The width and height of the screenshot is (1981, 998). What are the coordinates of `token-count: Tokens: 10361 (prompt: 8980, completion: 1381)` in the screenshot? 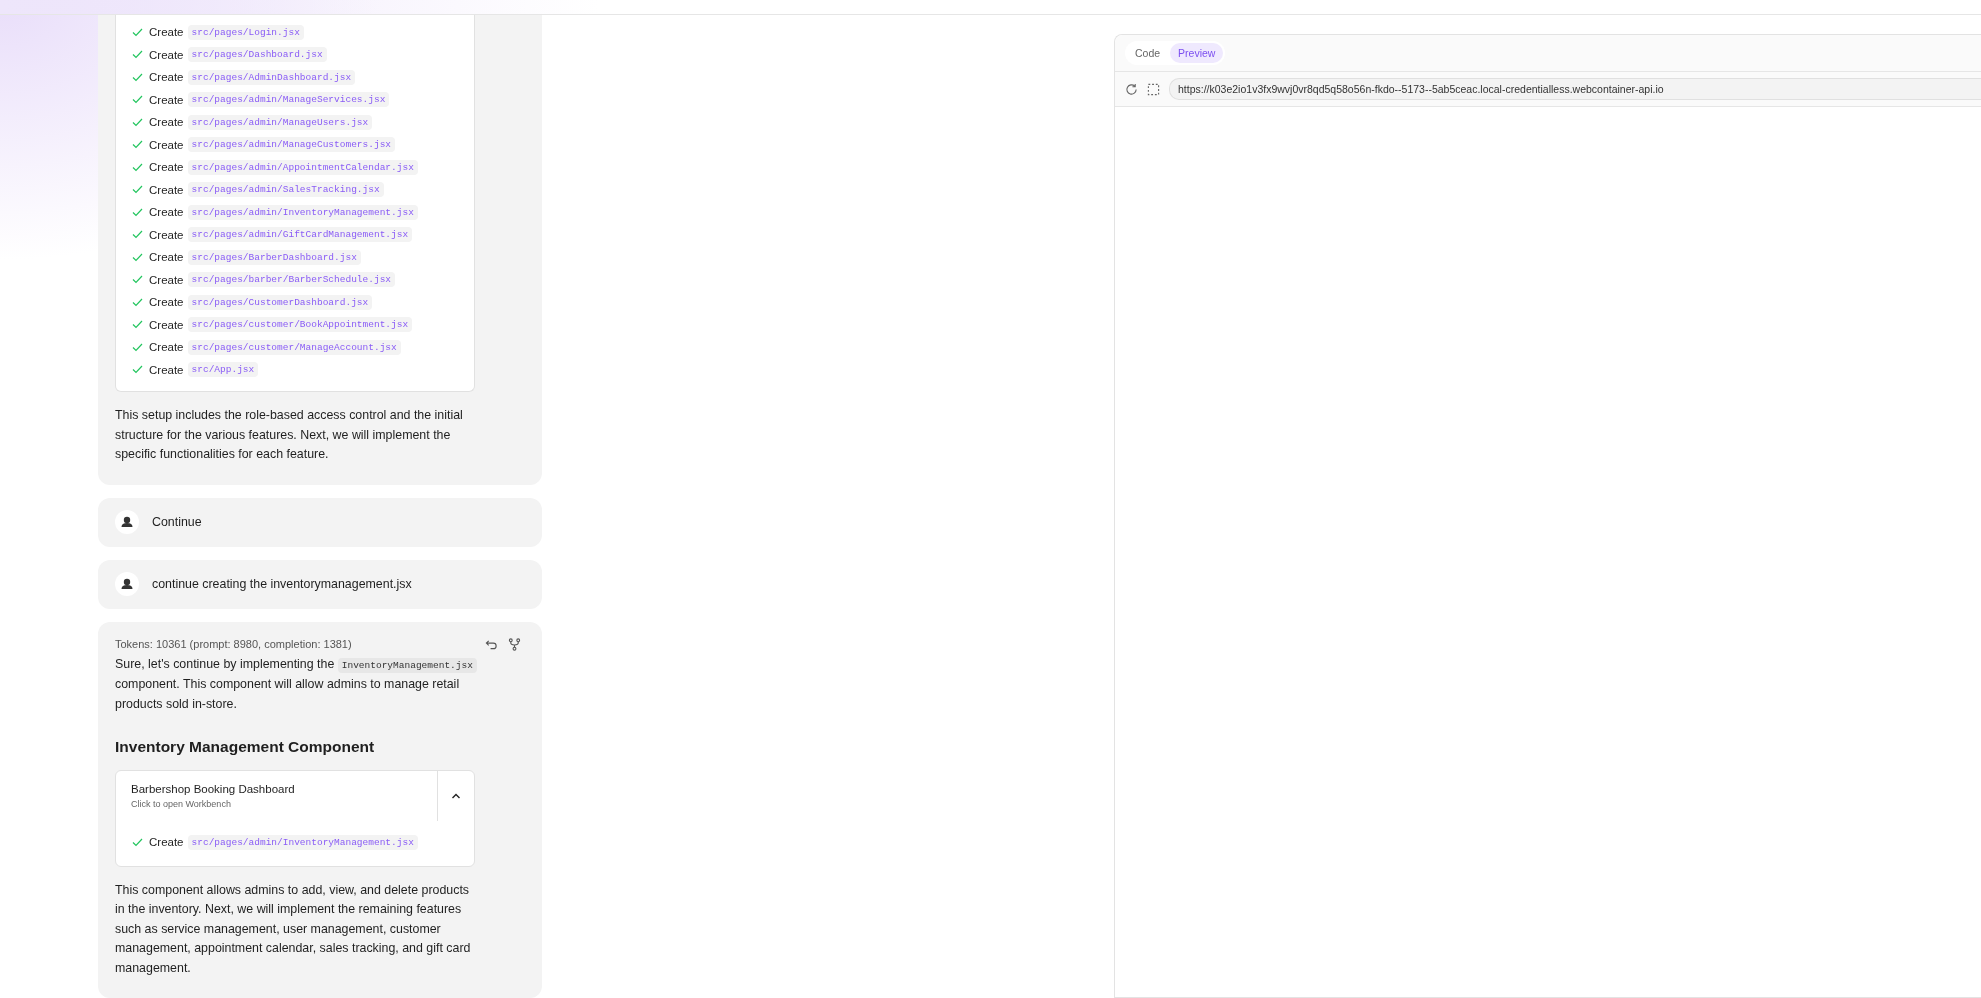 It's located at (233, 644).